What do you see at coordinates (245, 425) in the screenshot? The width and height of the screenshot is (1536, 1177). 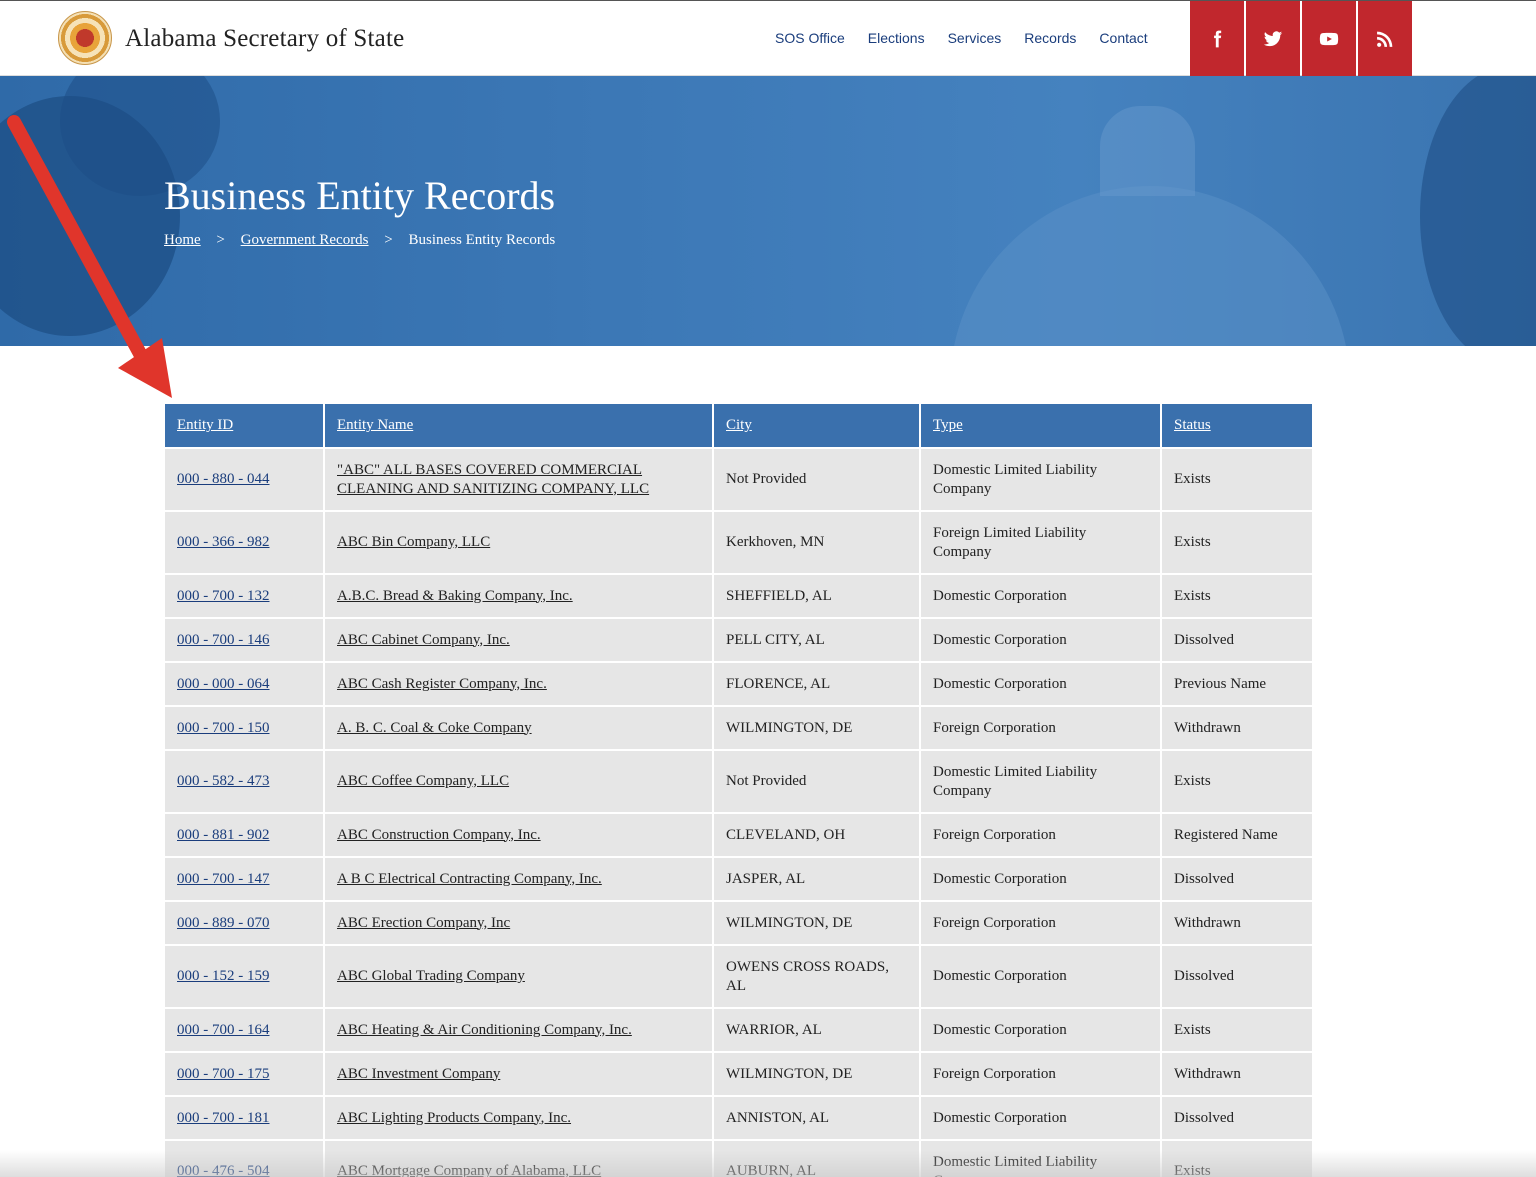 I see `column-header-entity-id: Entity ID` at bounding box center [245, 425].